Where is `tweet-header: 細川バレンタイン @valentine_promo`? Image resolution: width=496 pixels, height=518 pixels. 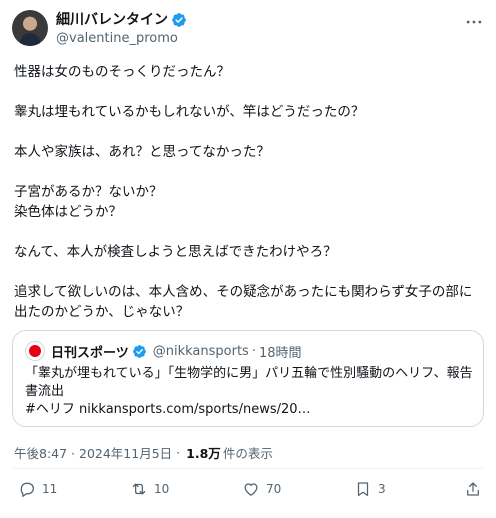
tweet-header: 細川バレンタイン @valentine_promo is located at coordinates (248, 30).